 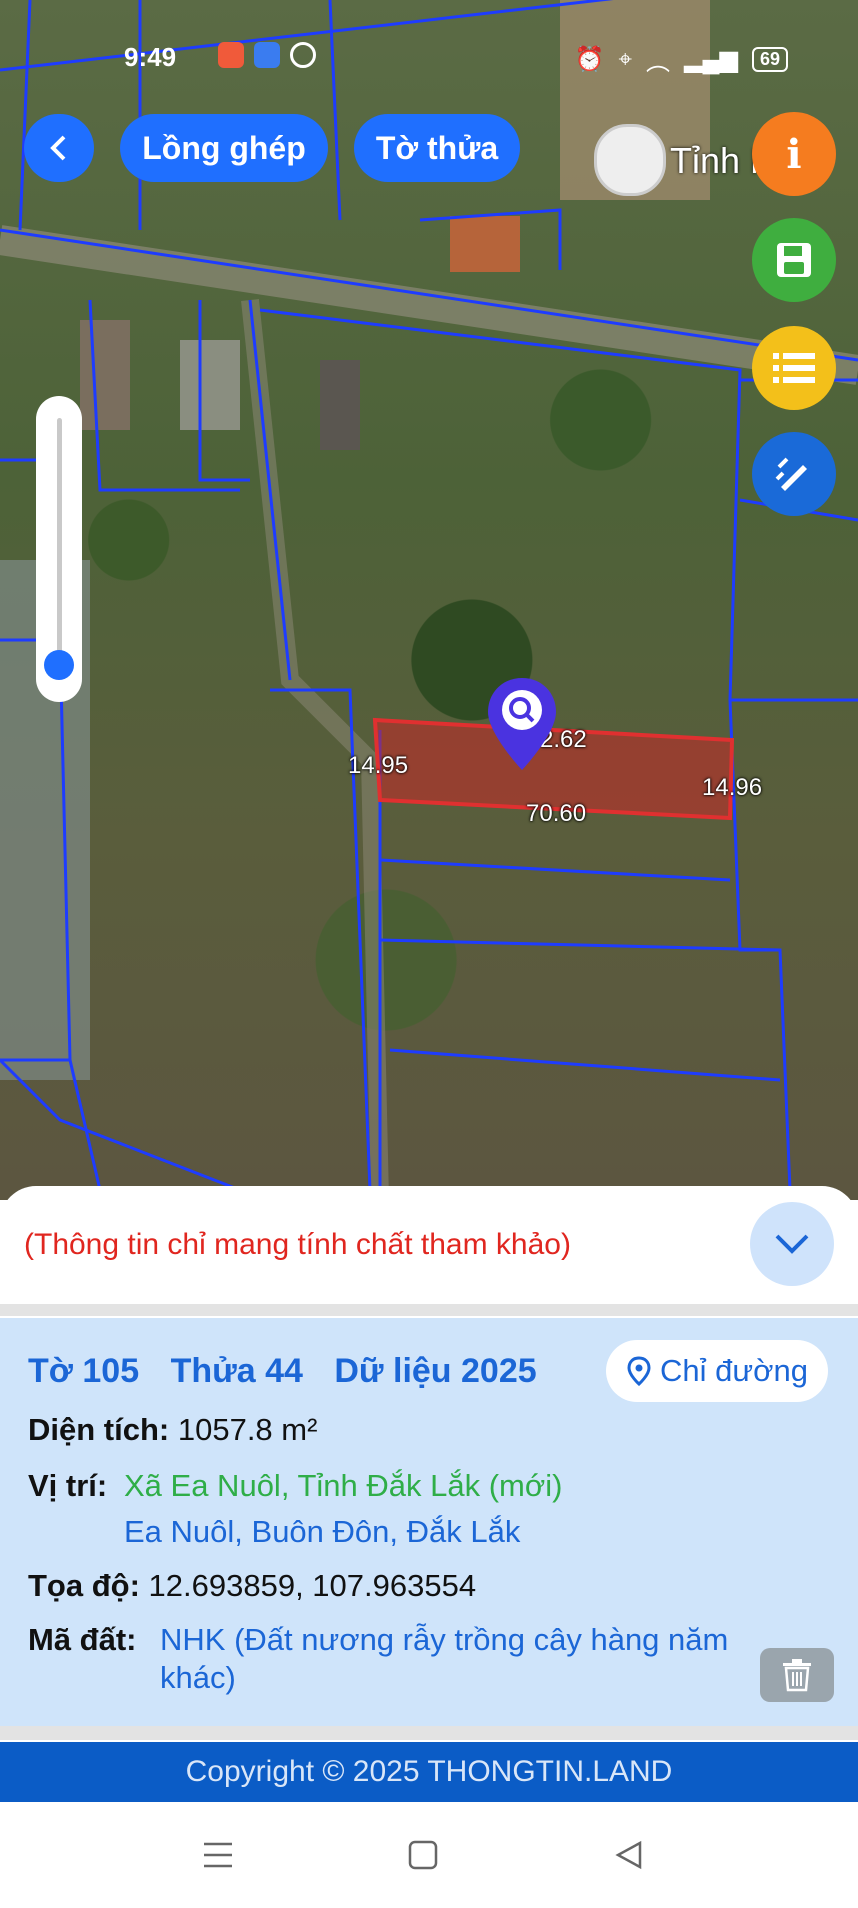 I want to click on chevron-down-icon, so click(x=792, y=1244).